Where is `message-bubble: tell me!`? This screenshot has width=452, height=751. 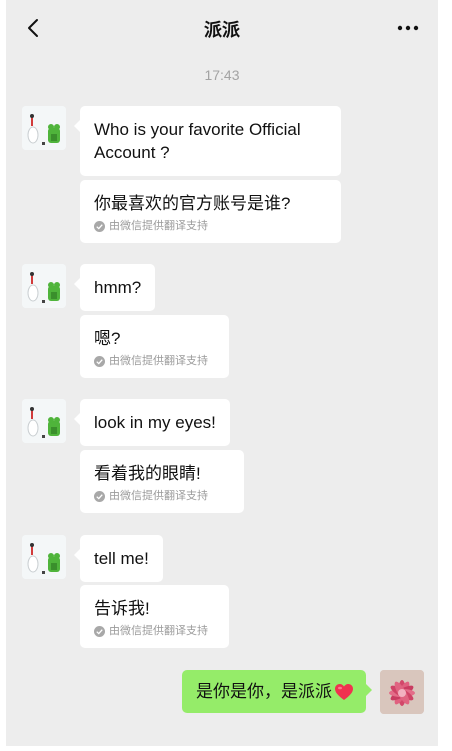 message-bubble: tell me! is located at coordinates (118, 558).